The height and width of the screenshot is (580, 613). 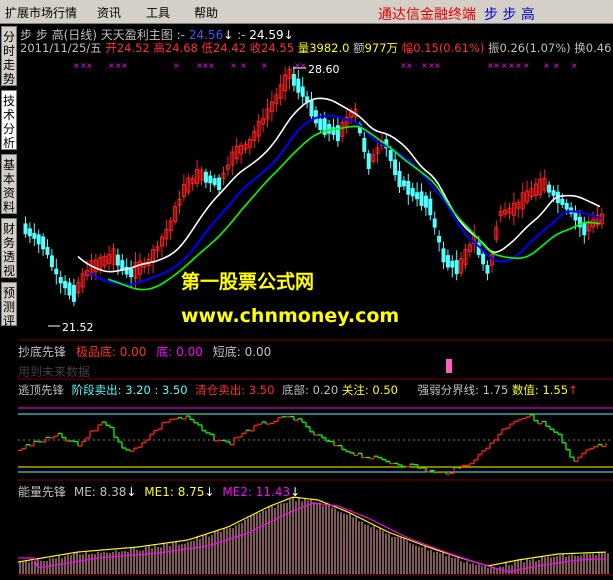 What do you see at coordinates (258, 352) in the screenshot?
I see `panel2-c-value: 0.00` at bounding box center [258, 352].